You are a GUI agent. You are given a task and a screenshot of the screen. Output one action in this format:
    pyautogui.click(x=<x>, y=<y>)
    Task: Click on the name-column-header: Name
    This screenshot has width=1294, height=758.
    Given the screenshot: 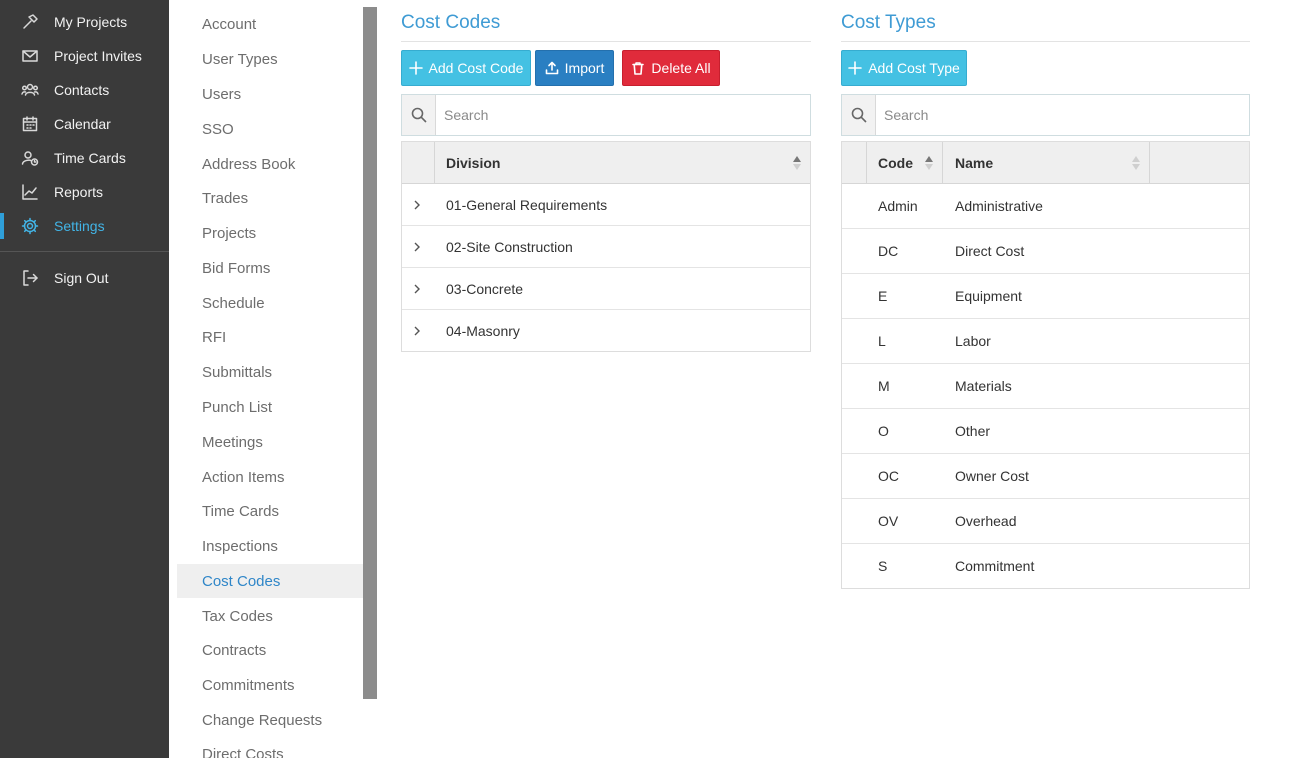 What is the action you would take?
    pyautogui.click(x=1046, y=162)
    